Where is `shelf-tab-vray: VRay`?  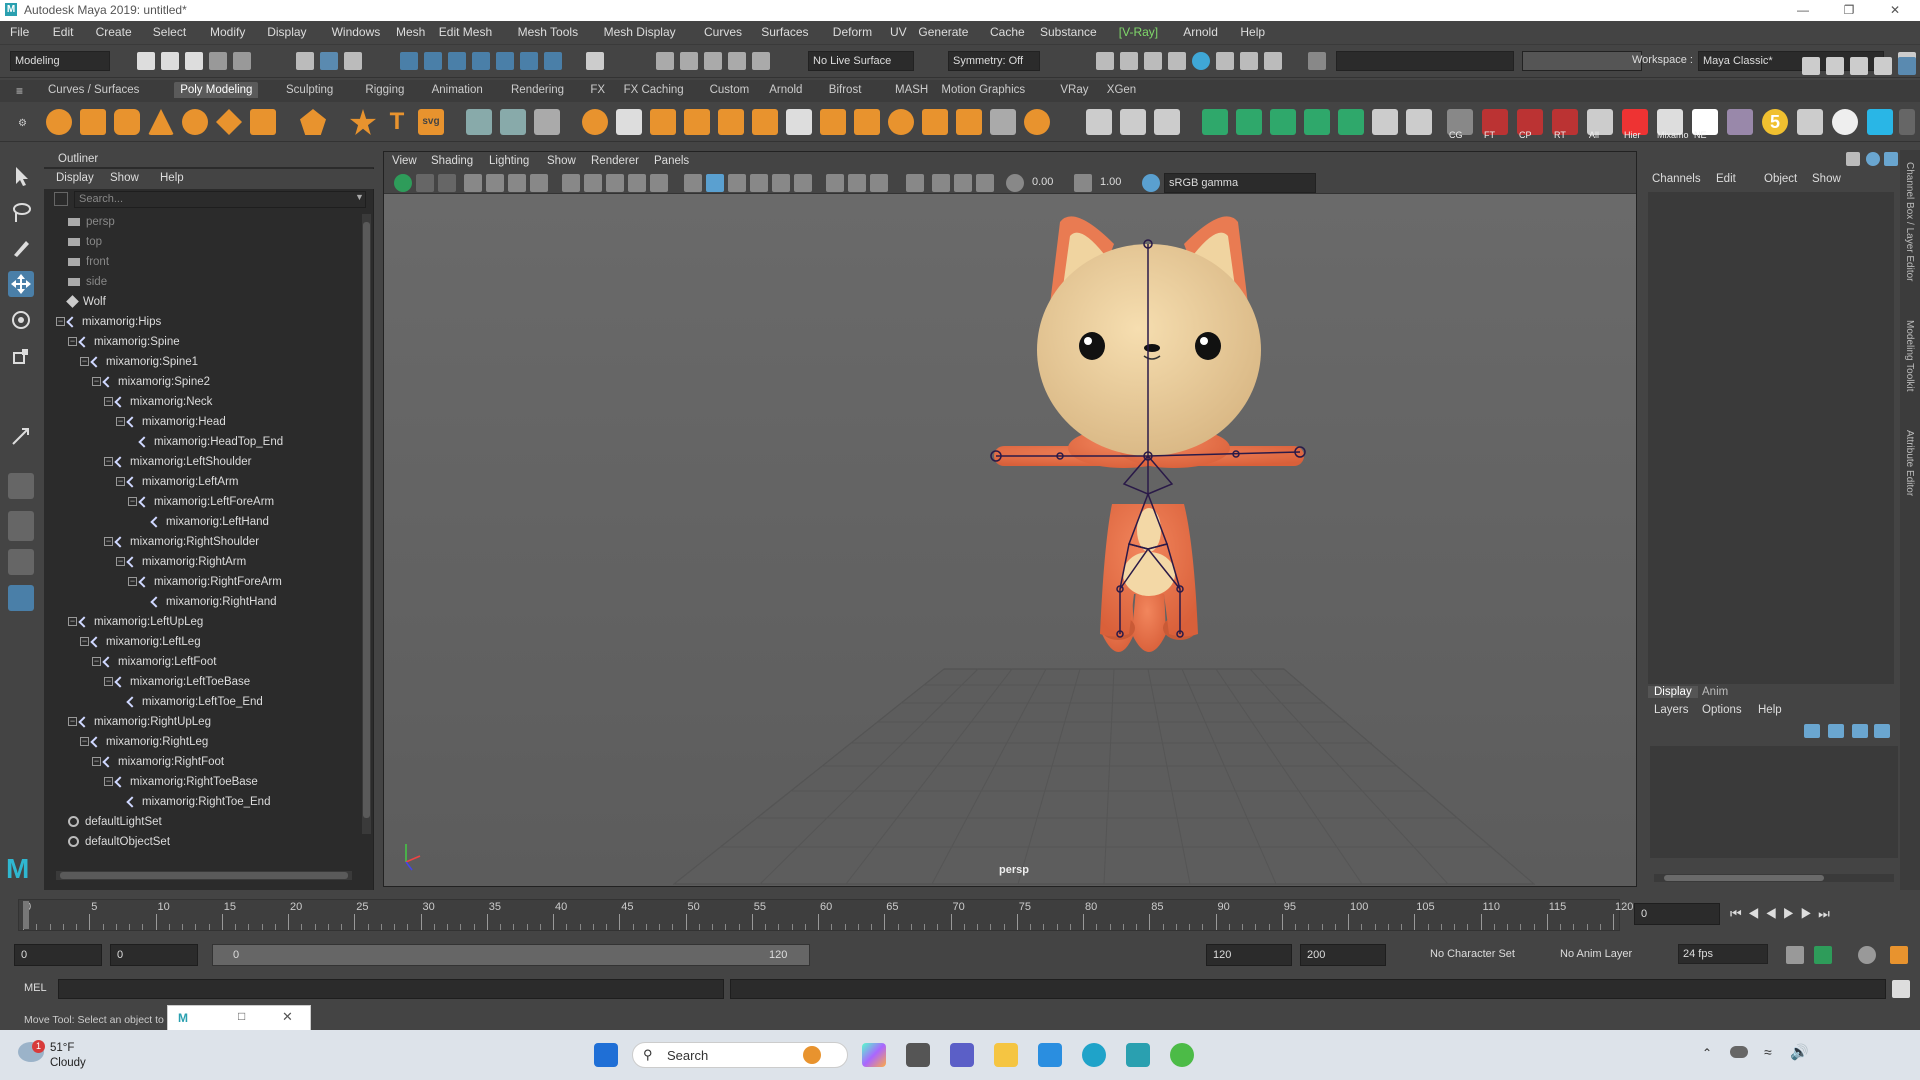 shelf-tab-vray: VRay is located at coordinates (1074, 90).